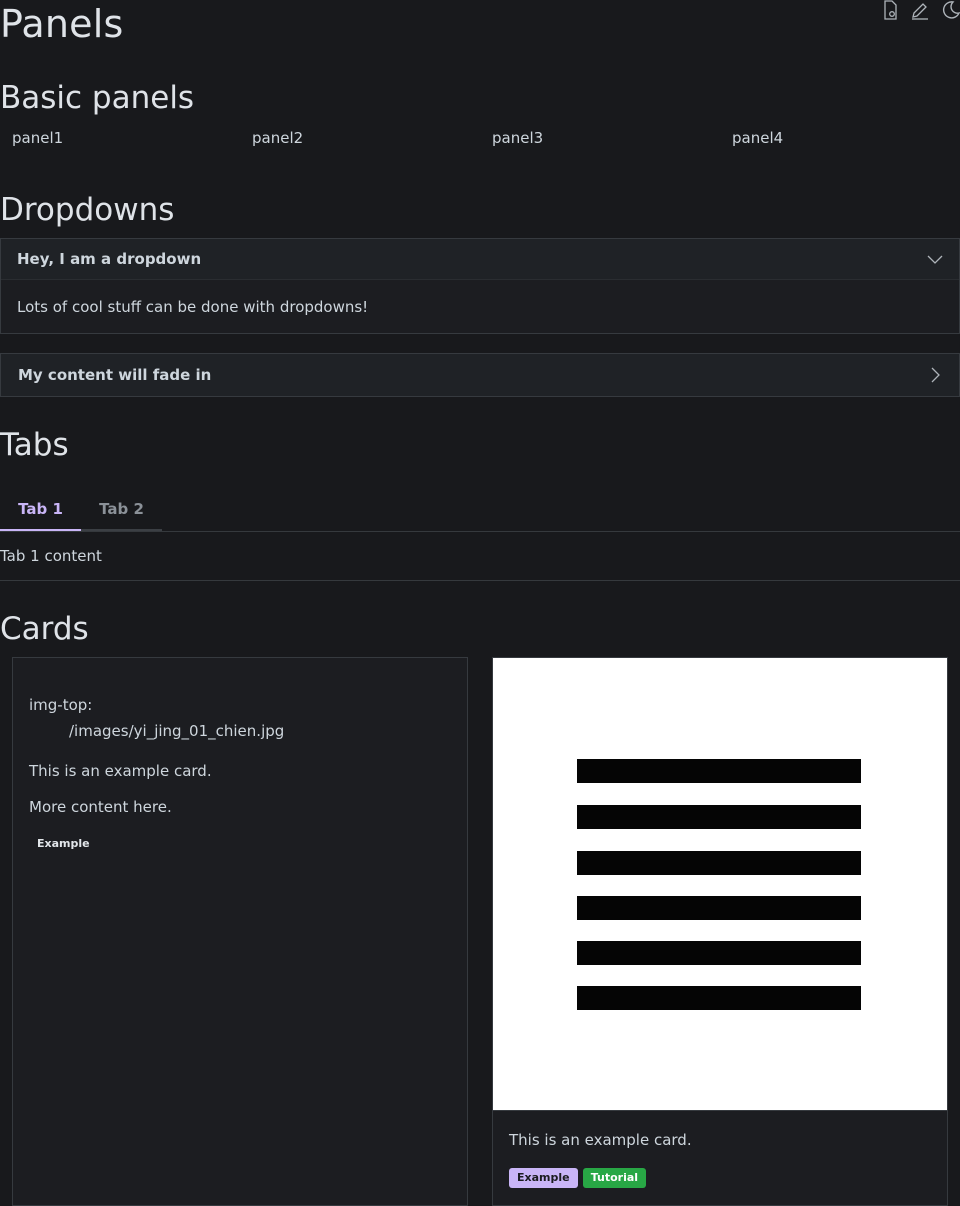  Describe the element at coordinates (61, 705) in the screenshot. I see `card-img-top-label: img-top:` at that location.